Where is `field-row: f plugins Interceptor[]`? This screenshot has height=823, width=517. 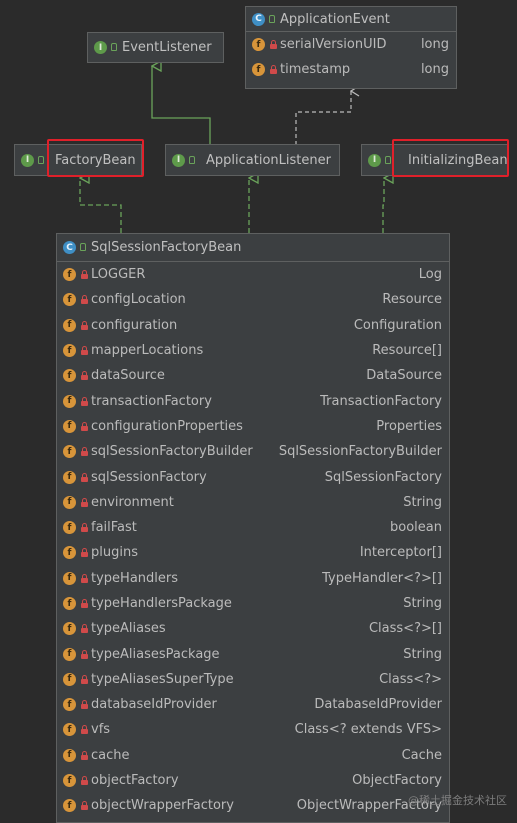 field-row: f plugins Interceptor[] is located at coordinates (253, 552).